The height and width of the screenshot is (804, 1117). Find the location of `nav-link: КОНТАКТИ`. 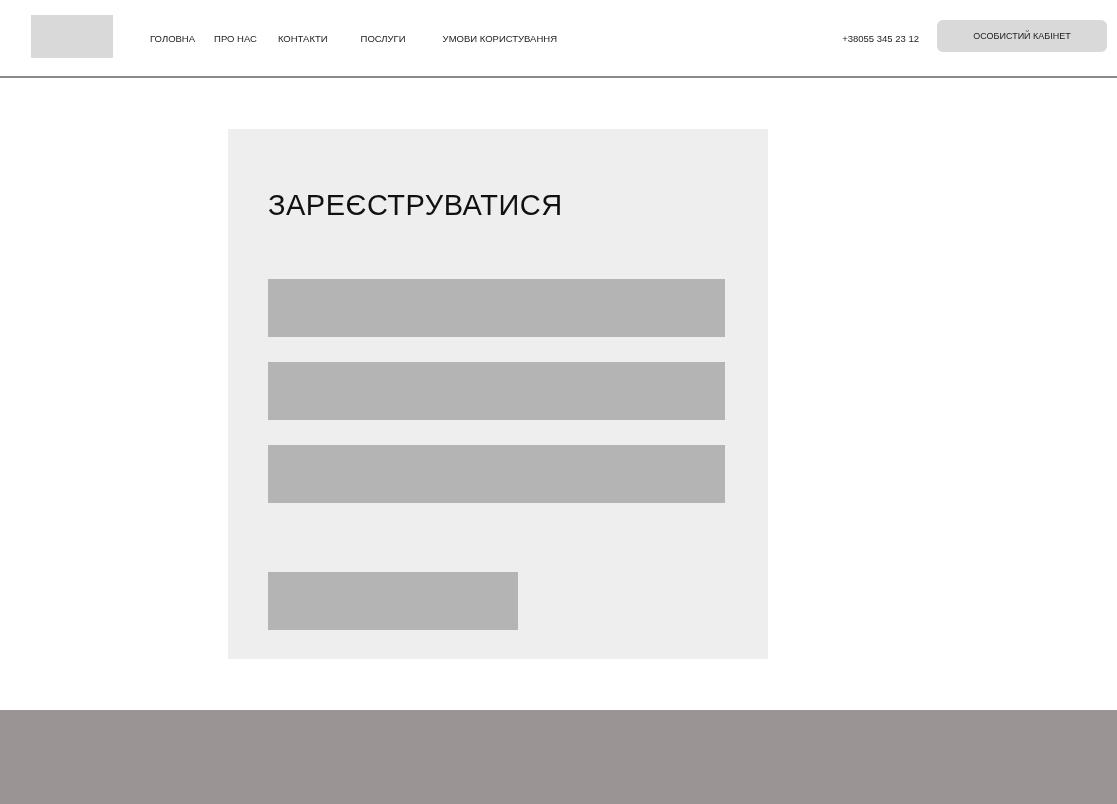

nav-link: КОНТАКТИ is located at coordinates (302, 38).